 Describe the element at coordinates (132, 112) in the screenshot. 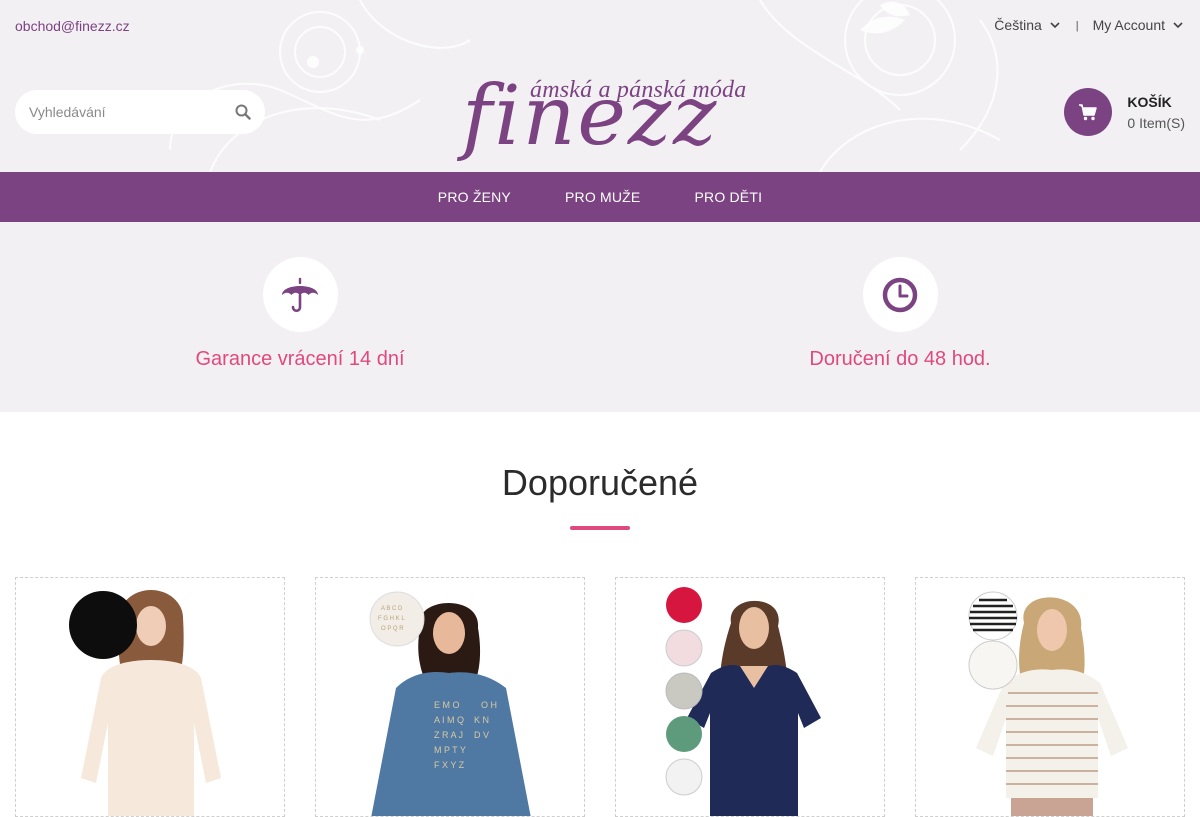

I see `search-input` at that location.